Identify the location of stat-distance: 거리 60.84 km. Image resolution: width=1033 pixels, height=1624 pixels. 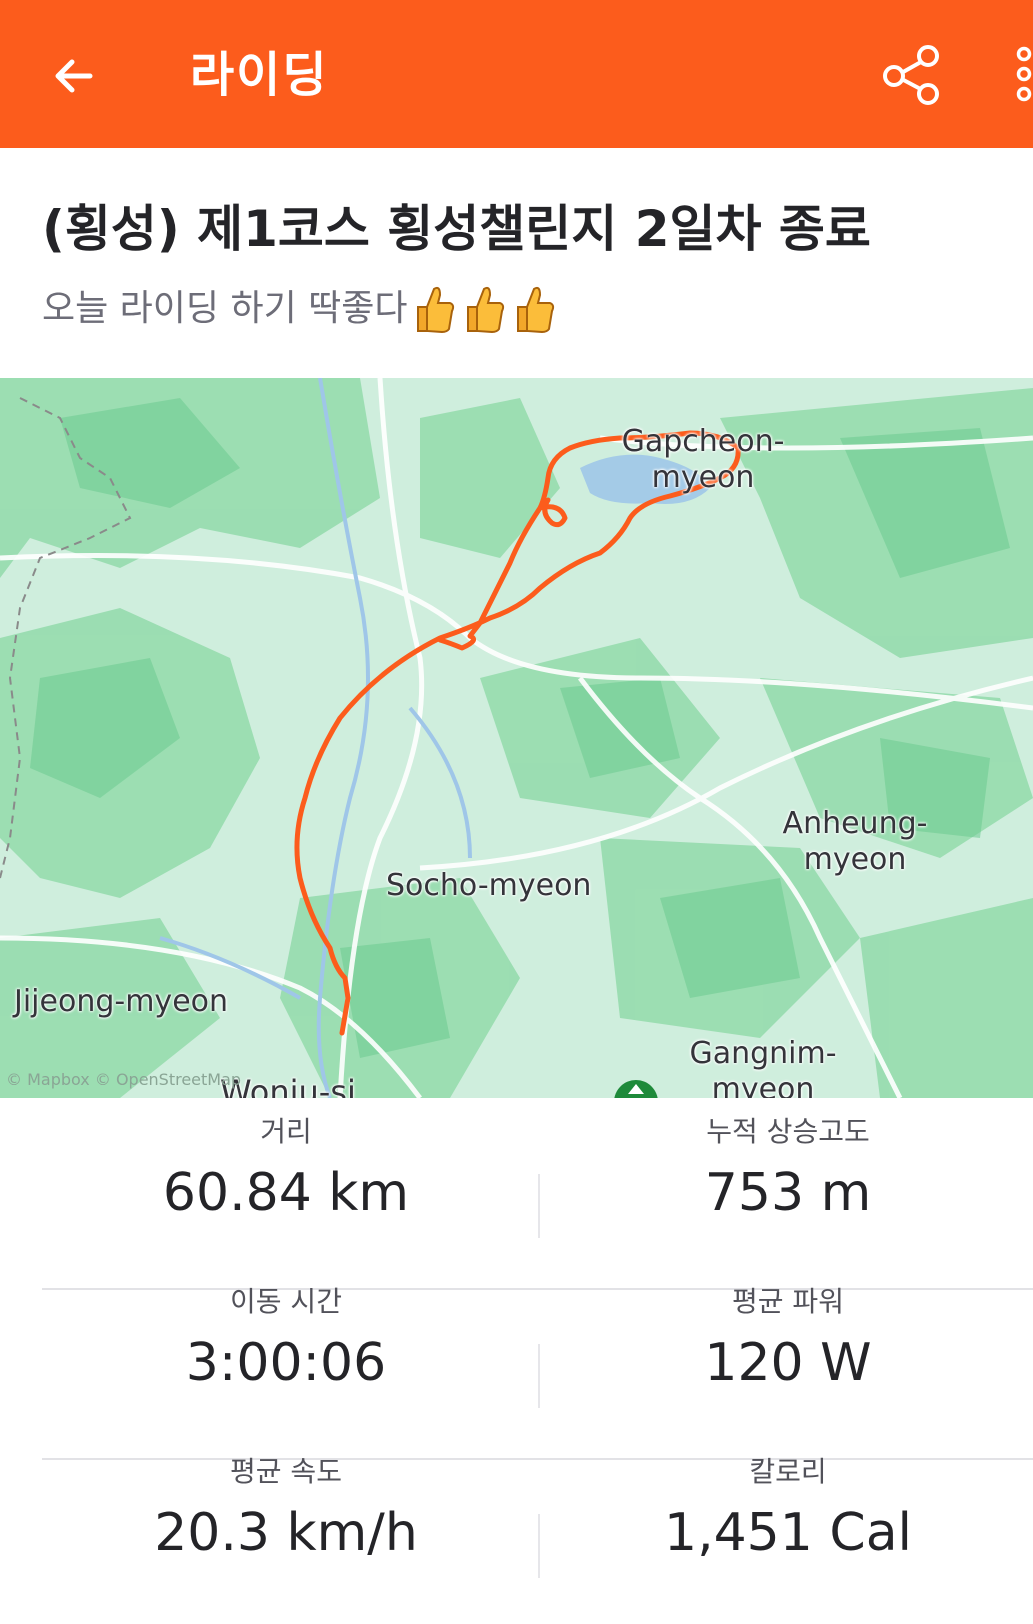
(286, 1170).